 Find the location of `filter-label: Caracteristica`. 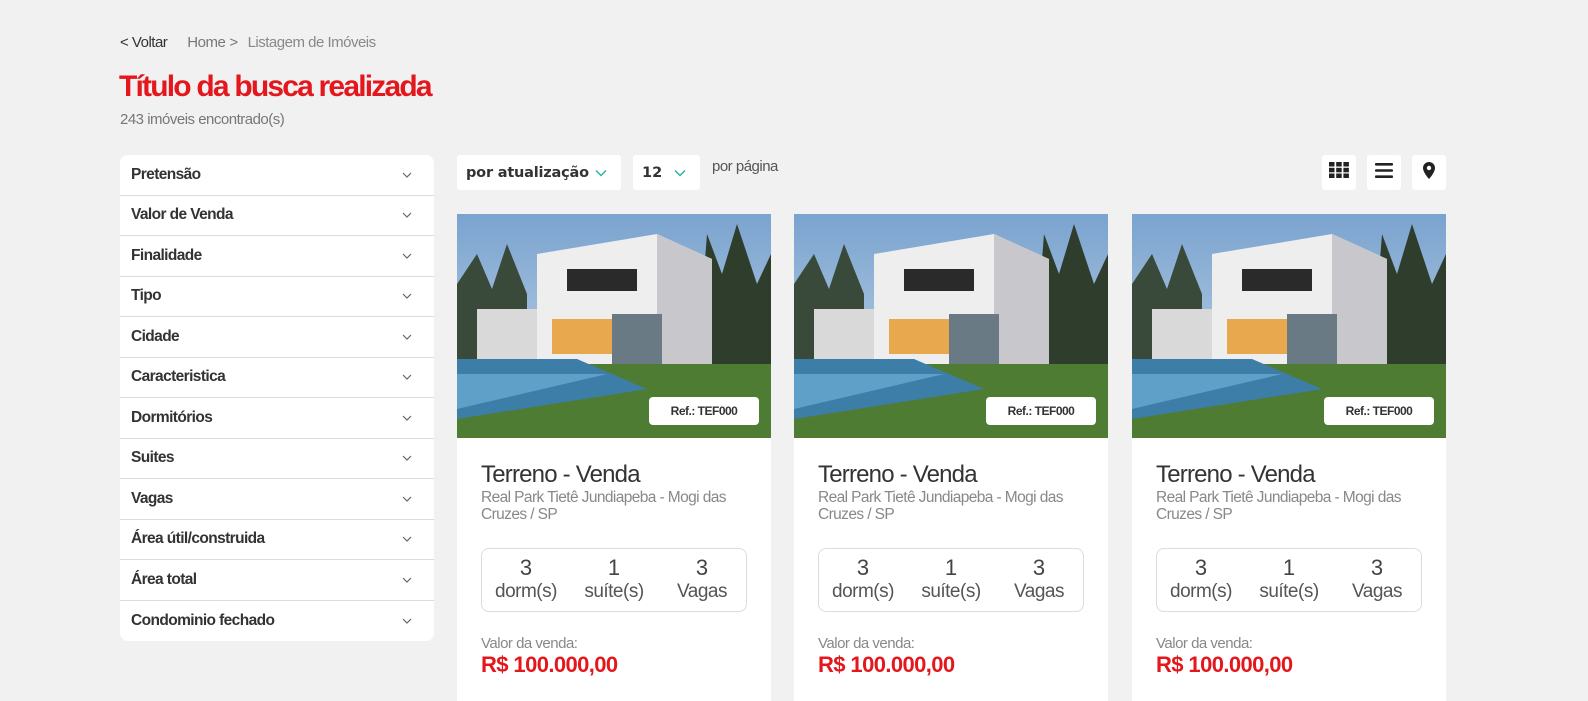

filter-label: Caracteristica is located at coordinates (178, 377).